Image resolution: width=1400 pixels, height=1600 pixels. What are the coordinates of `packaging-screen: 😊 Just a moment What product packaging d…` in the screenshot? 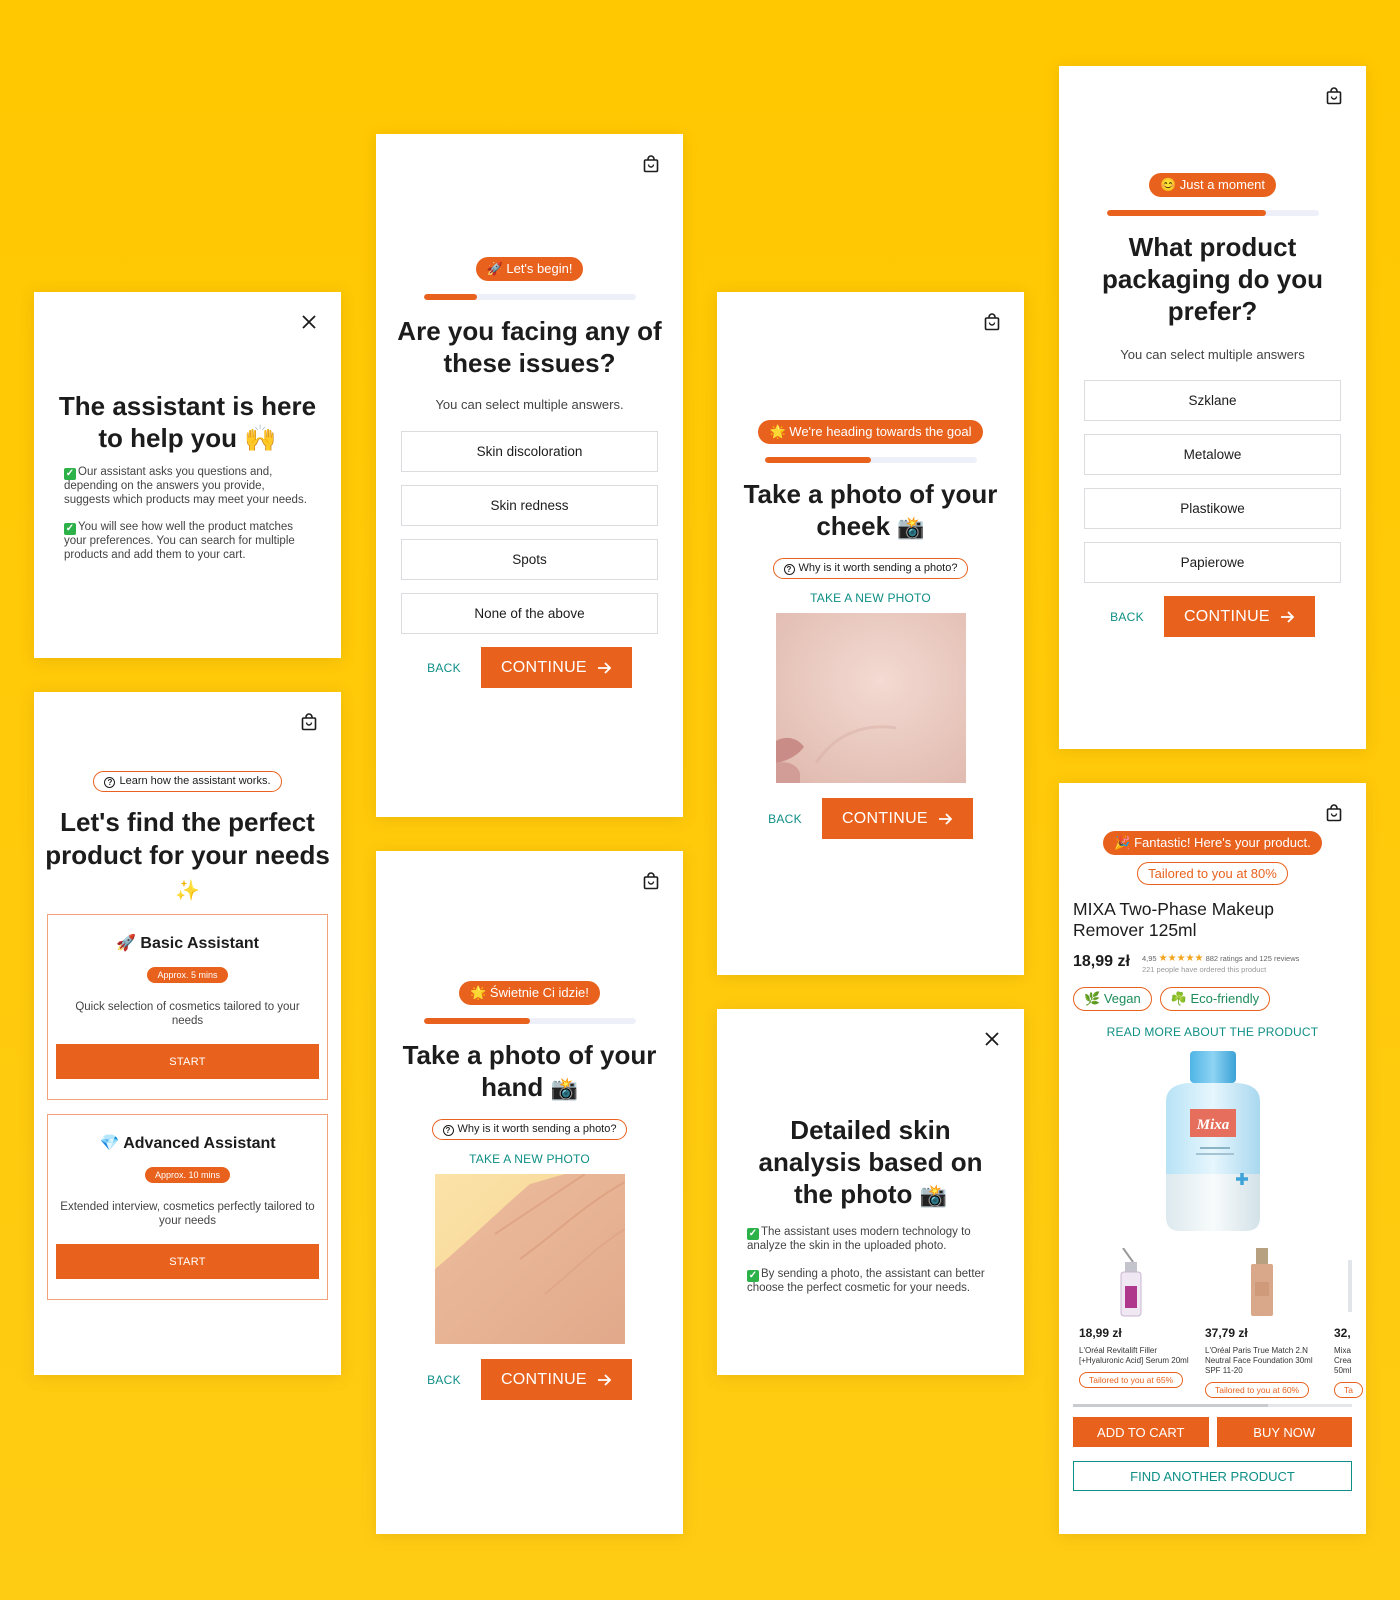 It's located at (1212, 407).